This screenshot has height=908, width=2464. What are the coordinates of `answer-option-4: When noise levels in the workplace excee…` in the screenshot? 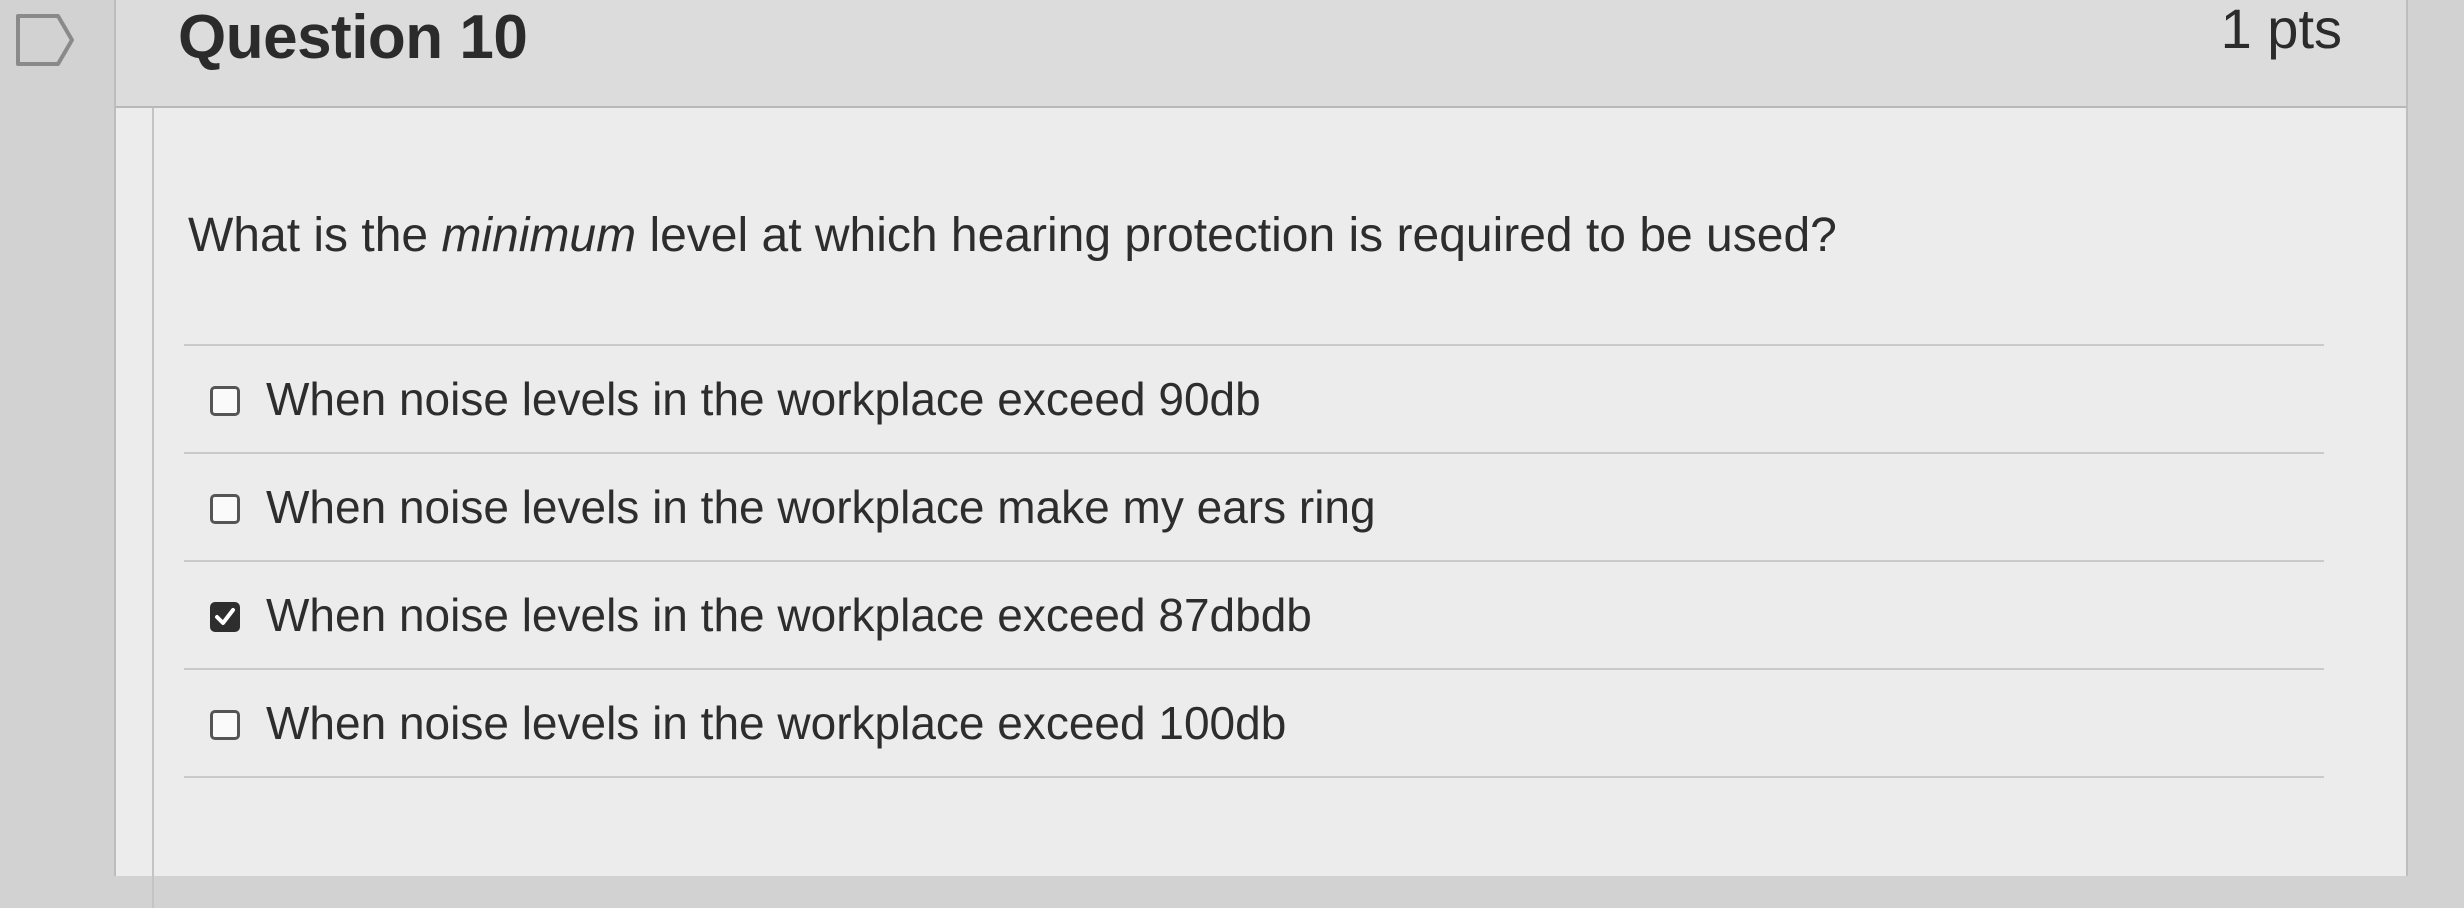 It's located at (1254, 724).